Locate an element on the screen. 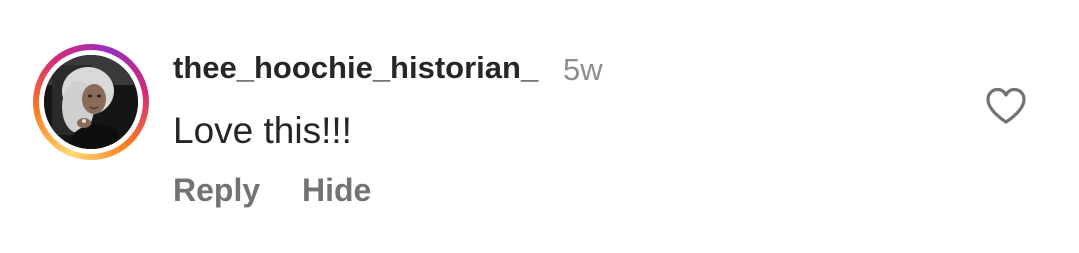  comment-text: Love this!!! is located at coordinates (262, 130).